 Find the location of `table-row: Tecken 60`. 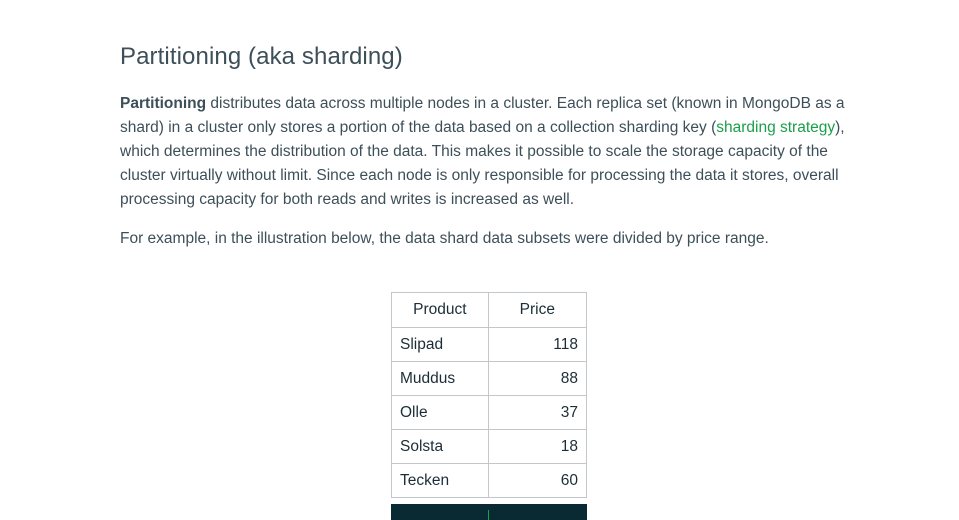

table-row: Tecken 60 is located at coordinates (489, 480).